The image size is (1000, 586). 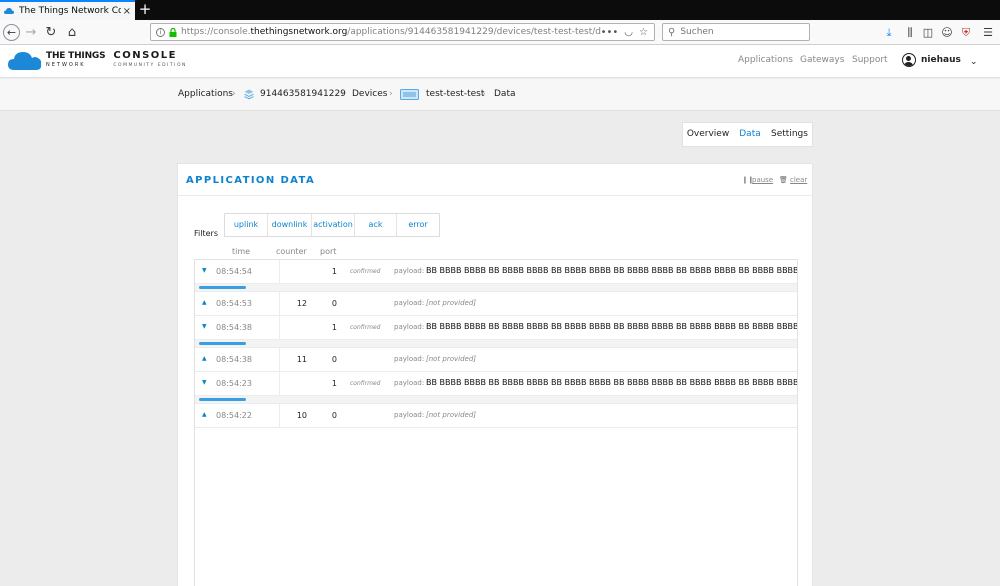 What do you see at coordinates (496, 360) in the screenshot?
I see `table-row: ▲ 08:54:38 11 0 payload: [not provided]` at bounding box center [496, 360].